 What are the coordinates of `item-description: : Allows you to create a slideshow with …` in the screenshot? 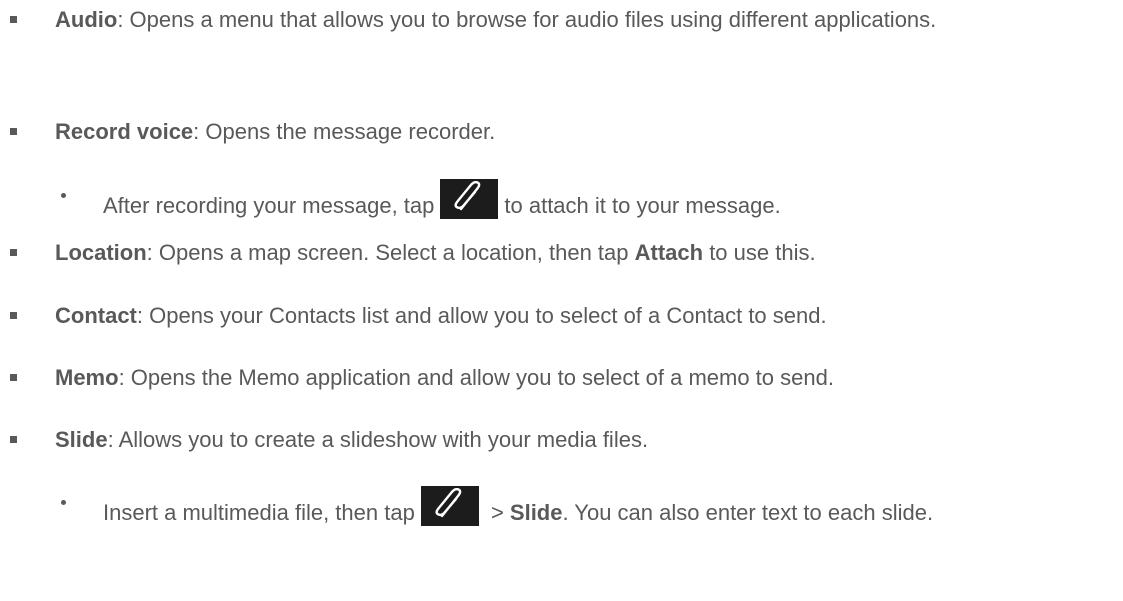 It's located at (378, 439).